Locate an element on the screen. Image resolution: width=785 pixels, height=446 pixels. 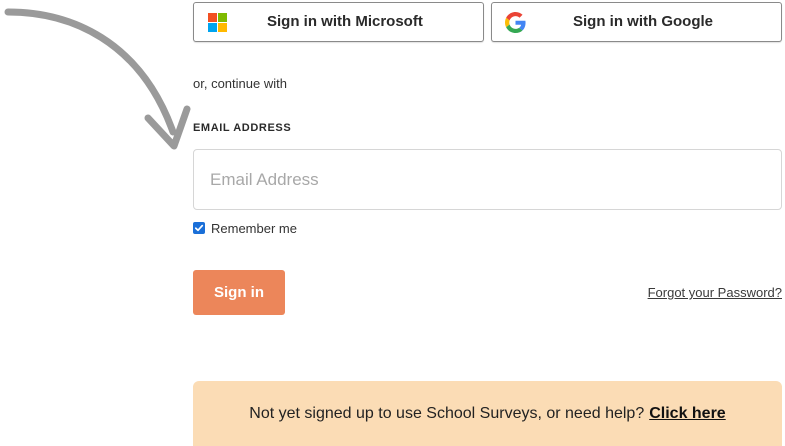
forgot-password-link: Forgot your Password? is located at coordinates (715, 292).